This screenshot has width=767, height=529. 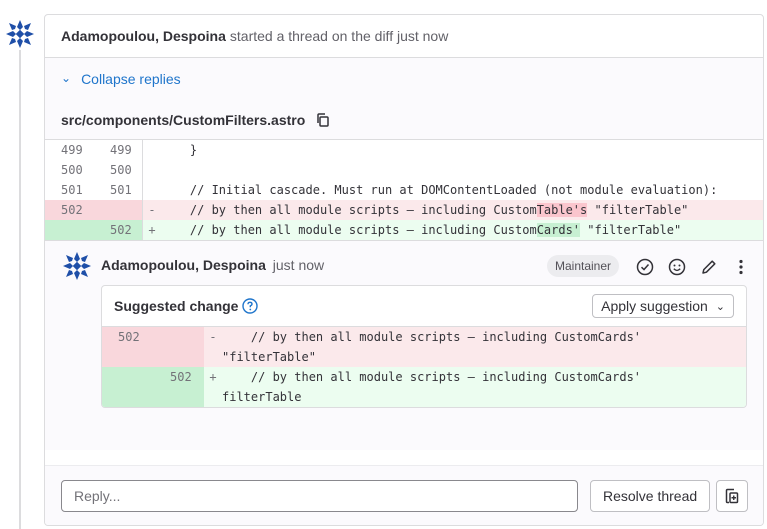 I want to click on author-avatar, so click(x=20, y=34).